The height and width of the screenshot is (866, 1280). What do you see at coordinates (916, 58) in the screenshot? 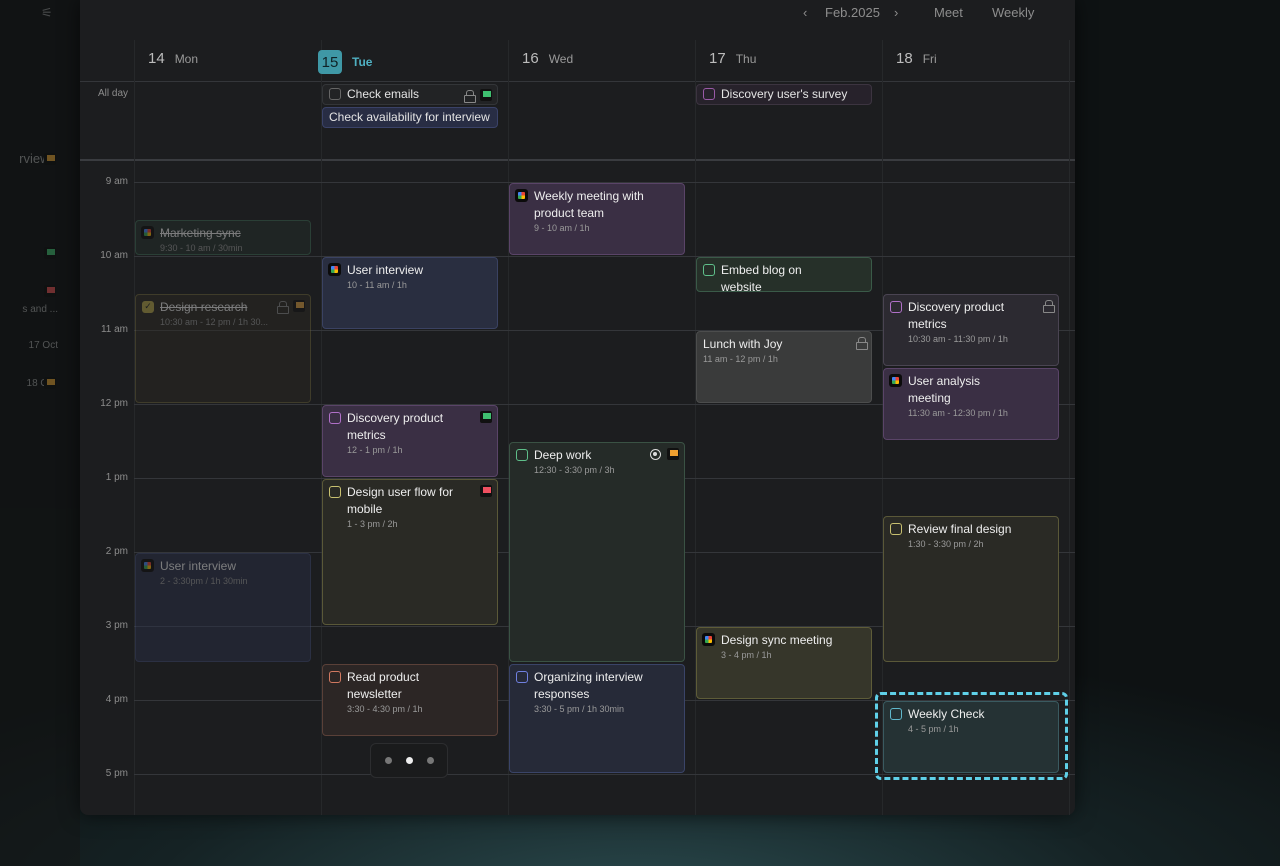
I see `day-header-fri: 18 Fri` at bounding box center [916, 58].